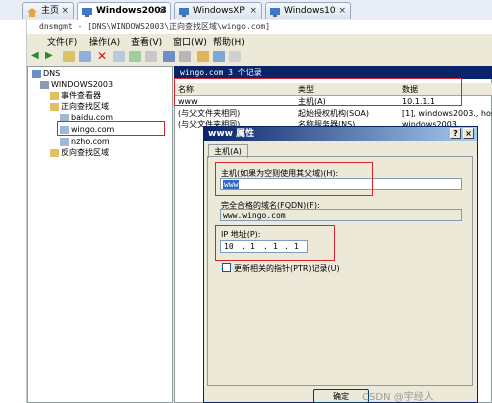 This screenshot has width=492, height=403. I want to click on tree-server: WINDOWS2003, so click(76, 85).